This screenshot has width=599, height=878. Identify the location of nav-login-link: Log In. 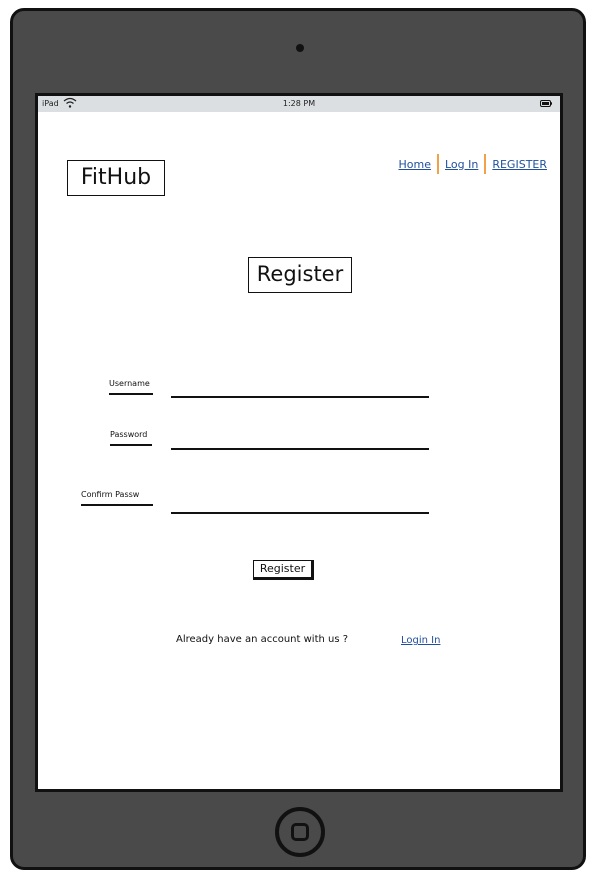
(461, 164).